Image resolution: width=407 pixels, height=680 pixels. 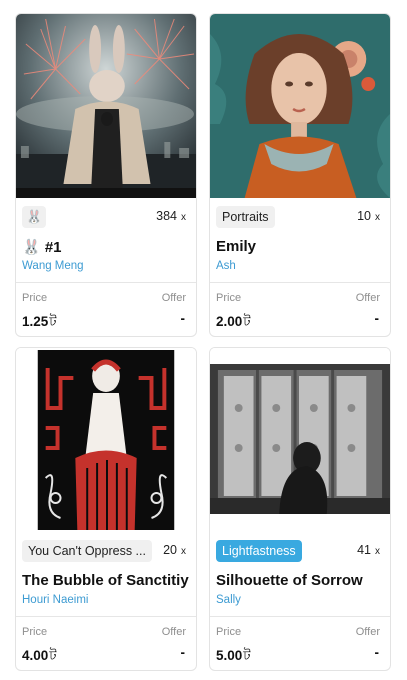 I want to click on price-amount: 5.00, so click(x=229, y=655).